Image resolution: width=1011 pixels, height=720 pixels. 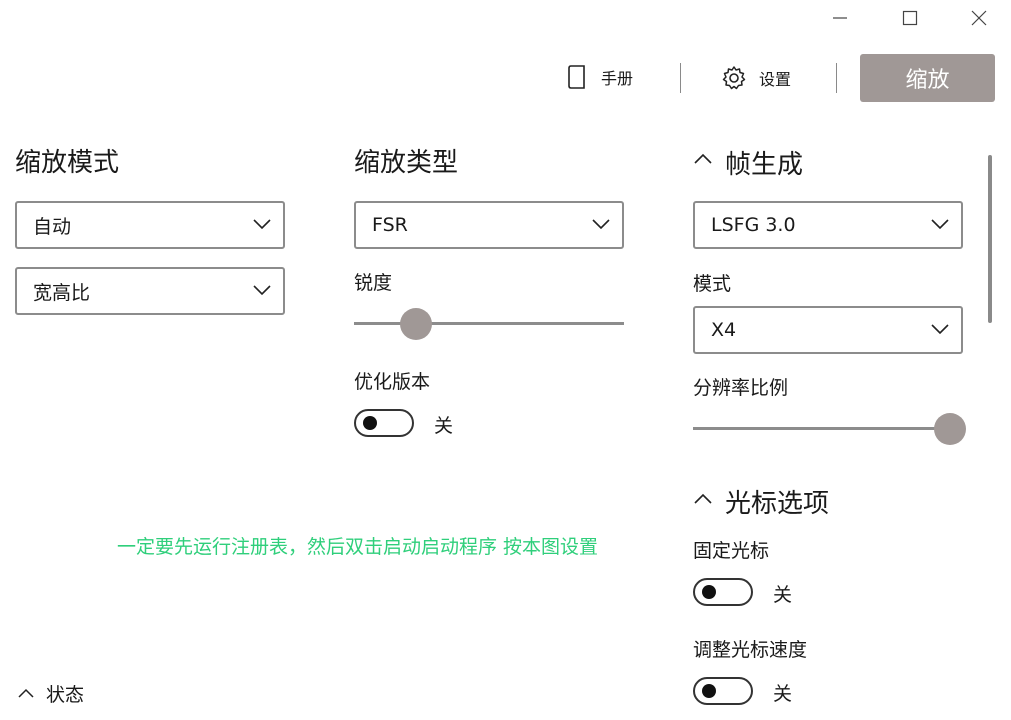 What do you see at coordinates (150, 225) in the screenshot?
I see `scaling-mode-select: 自动` at bounding box center [150, 225].